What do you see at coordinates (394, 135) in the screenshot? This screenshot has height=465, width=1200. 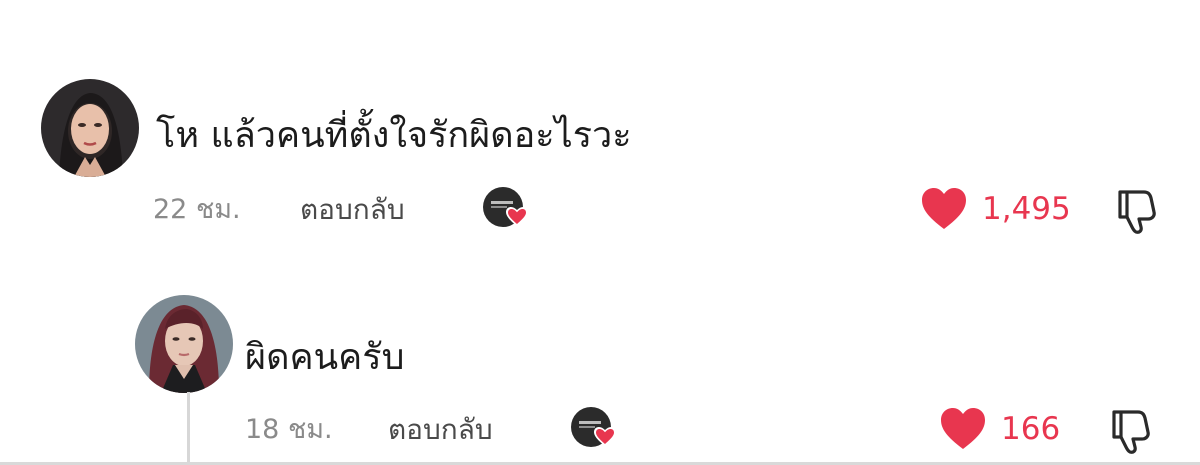 I see `comment-text: โห แล้วคนที่ตั้งใจรักผิดอะไรวะ` at bounding box center [394, 135].